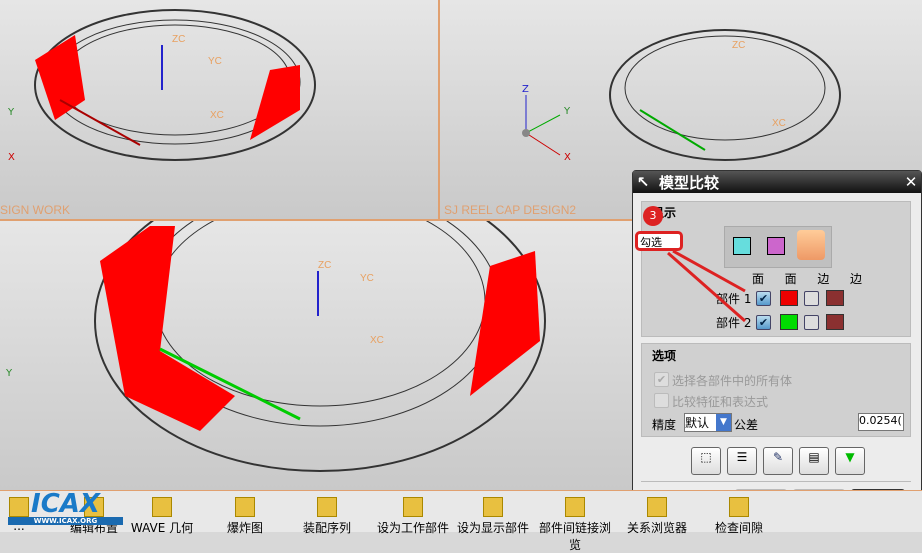  Describe the element at coordinates (657, 513) in the screenshot. I see `toolbar-item-relation-browser: 关系浏览器` at that location.